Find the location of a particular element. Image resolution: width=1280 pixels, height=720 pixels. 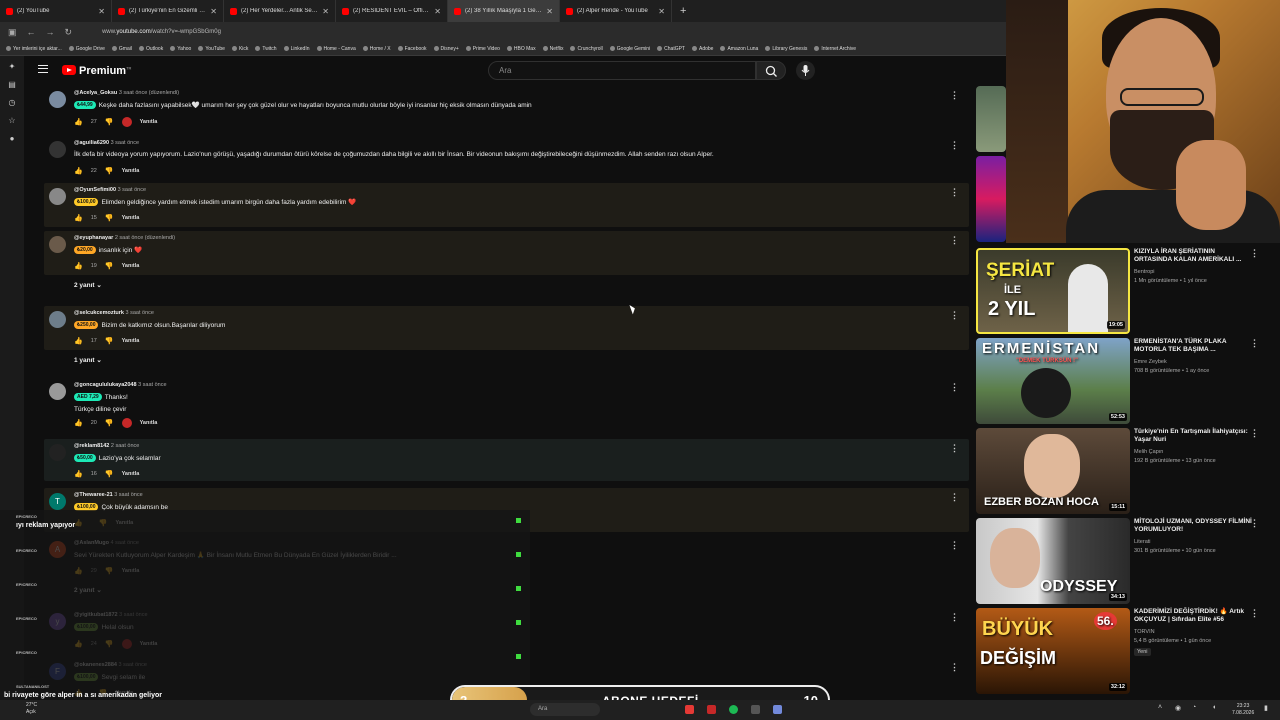

voice-search-button is located at coordinates (805, 70).